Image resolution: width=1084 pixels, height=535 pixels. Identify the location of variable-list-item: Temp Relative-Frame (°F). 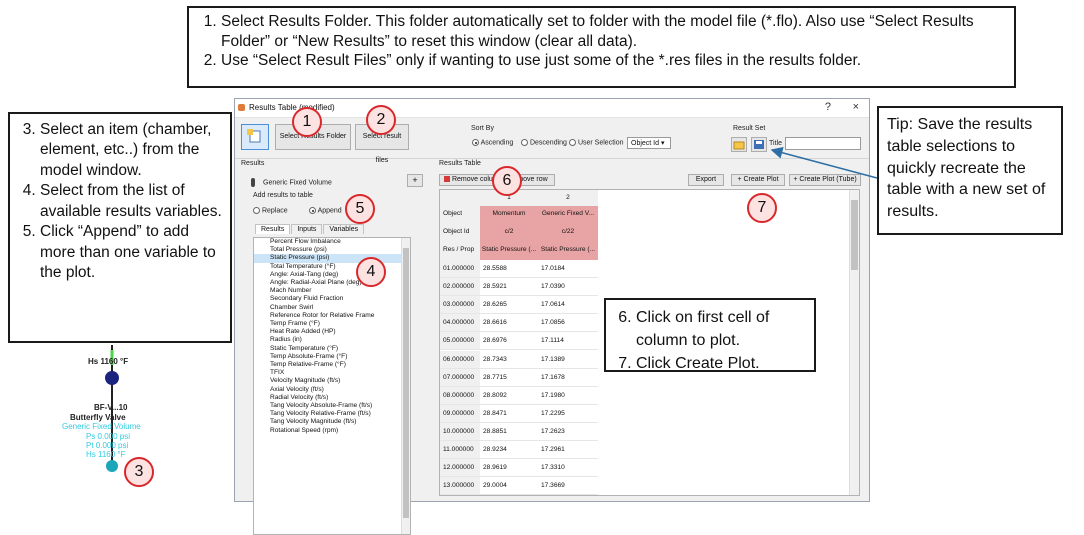
(332, 365).